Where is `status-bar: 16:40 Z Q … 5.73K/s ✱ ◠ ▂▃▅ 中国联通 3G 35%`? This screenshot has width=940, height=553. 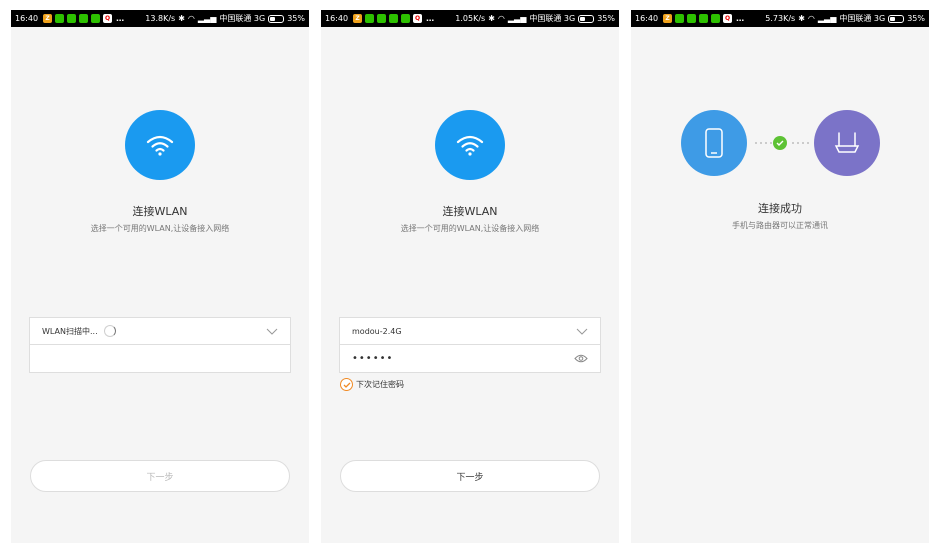 status-bar: 16:40 Z Q … 5.73K/s ✱ ◠ ▂▃▅ 中国联通 3G 35% is located at coordinates (780, 18).